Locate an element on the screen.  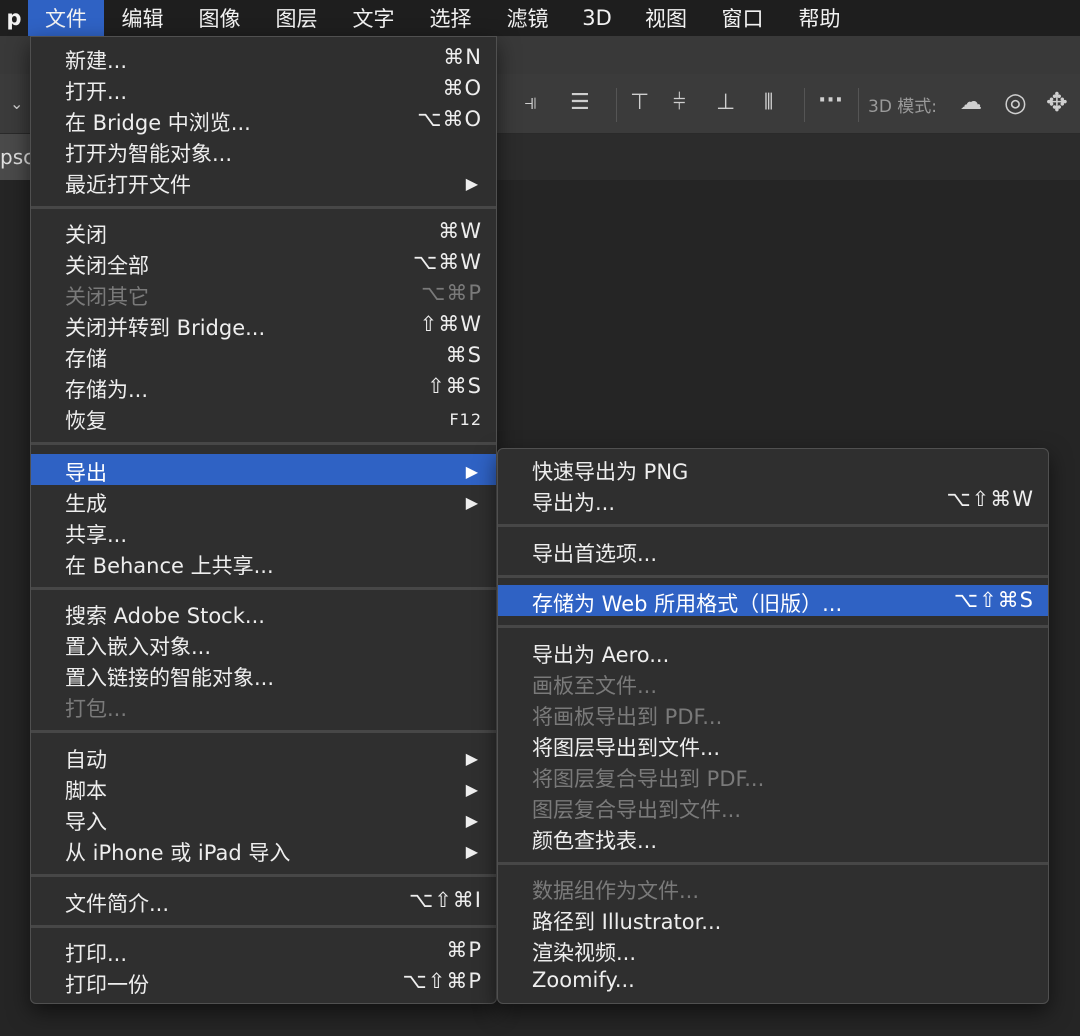
orbit-3d-icon: ☁ is located at coordinates (971, 103).